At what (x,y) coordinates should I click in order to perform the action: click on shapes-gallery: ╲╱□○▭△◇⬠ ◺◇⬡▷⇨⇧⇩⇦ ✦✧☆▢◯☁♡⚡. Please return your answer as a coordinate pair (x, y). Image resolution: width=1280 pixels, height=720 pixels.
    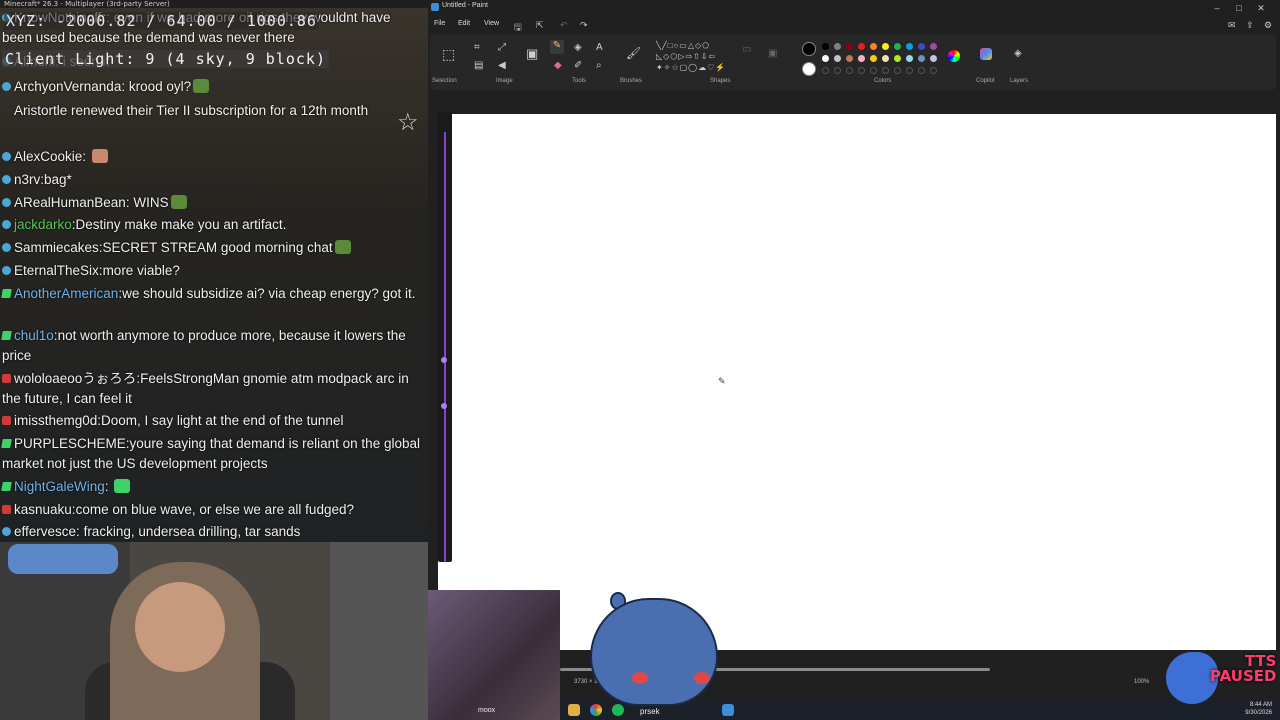
    Looking at the image, I should click on (693, 56).